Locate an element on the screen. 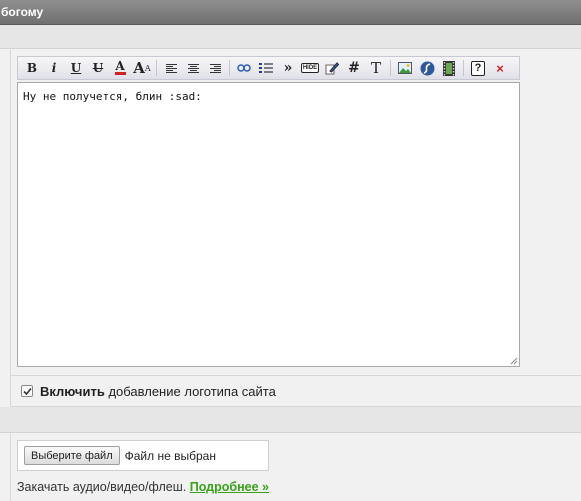 This screenshot has height=501, width=581. checkmark-icon is located at coordinates (27, 391).